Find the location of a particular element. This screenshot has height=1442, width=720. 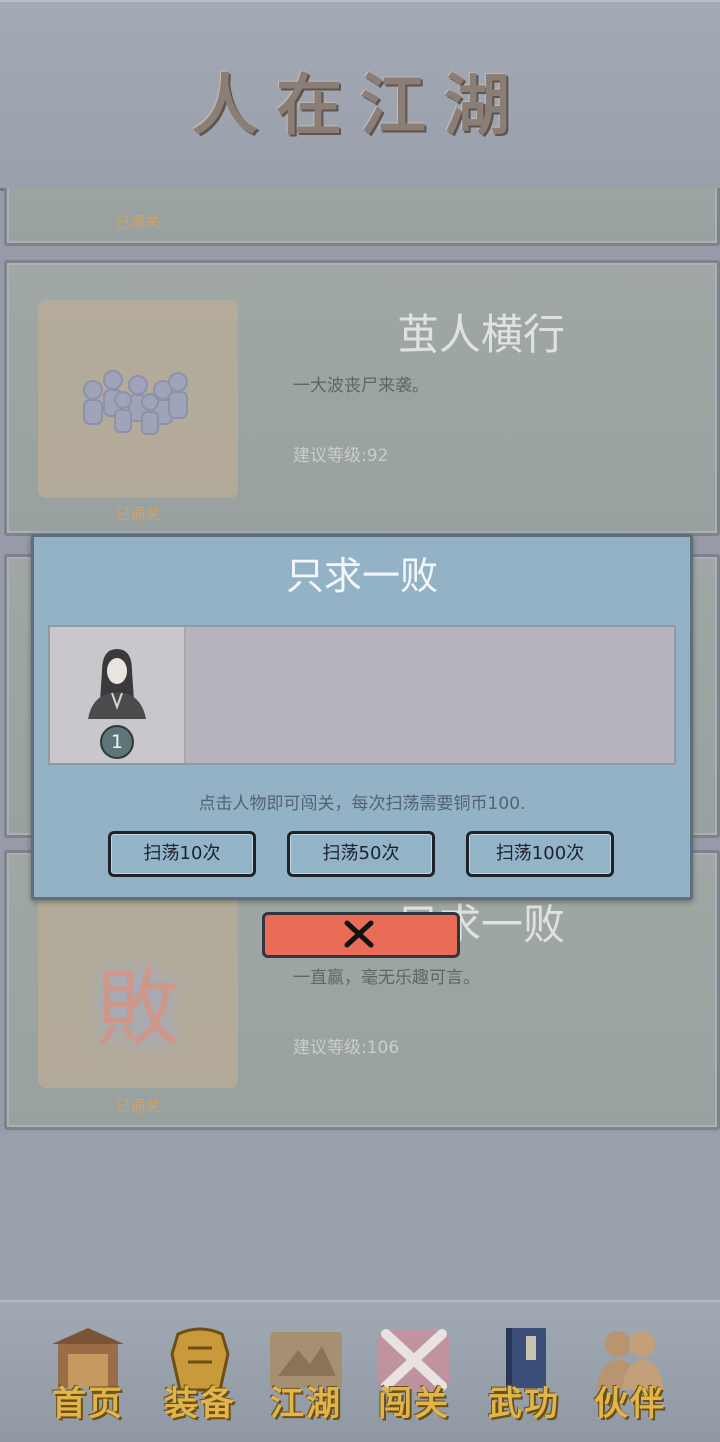

character-level-badge: 1 is located at coordinates (117, 742).